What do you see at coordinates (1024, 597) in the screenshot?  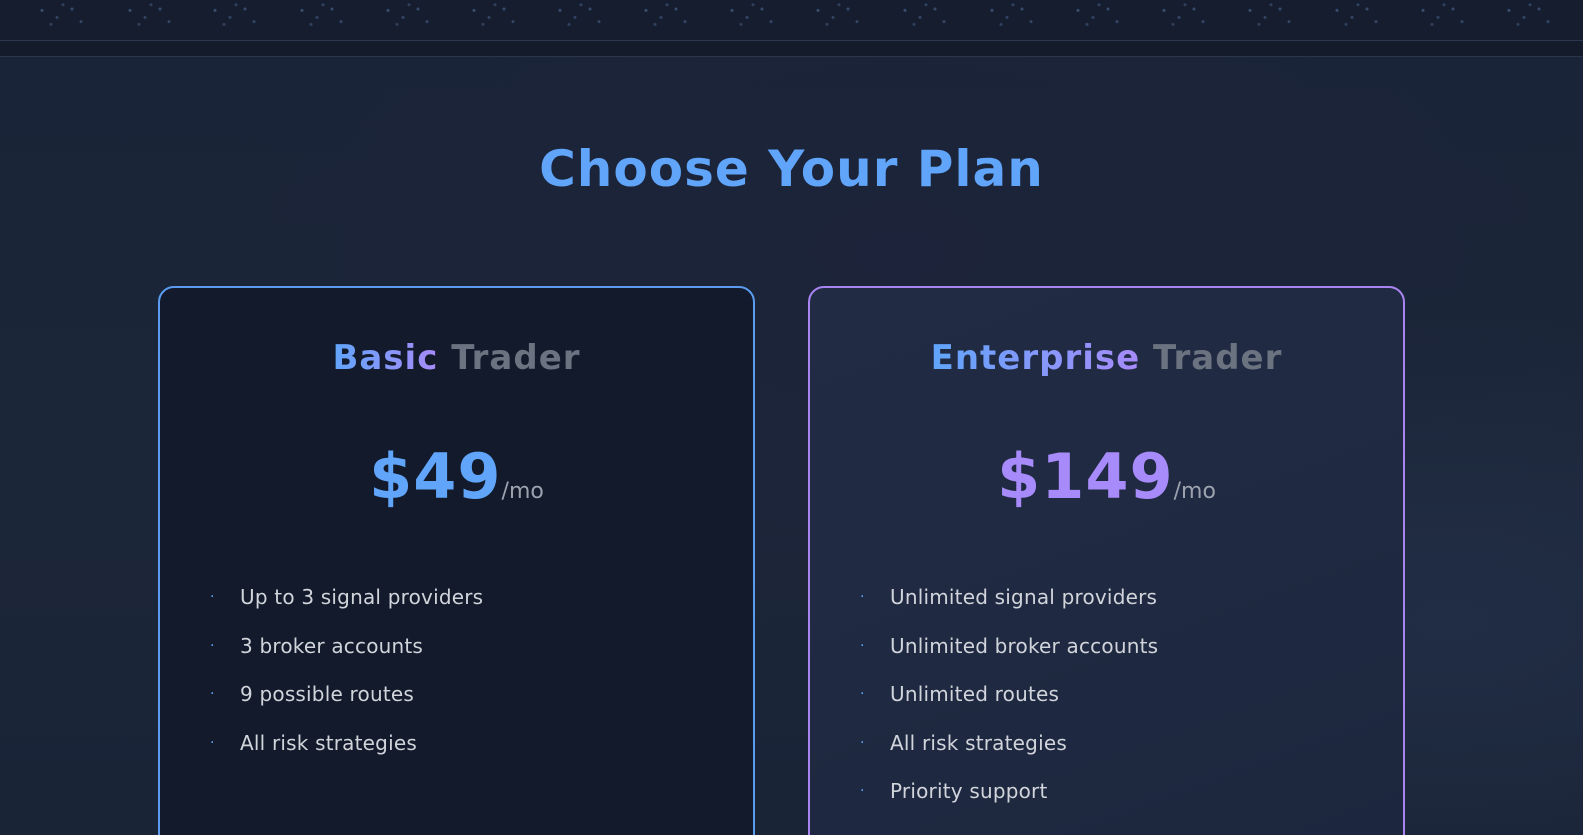 I see `feature-text: Unlimited signal providers` at bounding box center [1024, 597].